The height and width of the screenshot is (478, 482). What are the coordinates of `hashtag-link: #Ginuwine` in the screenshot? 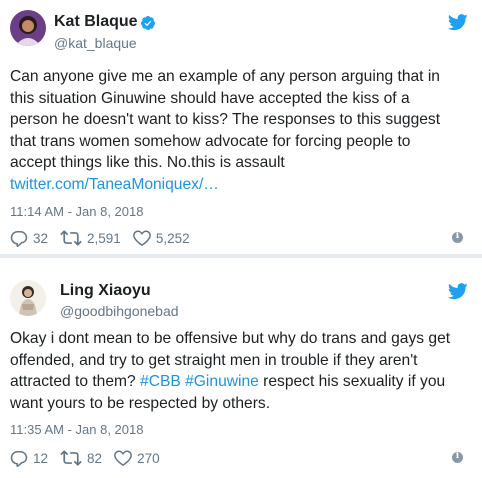 It's located at (222, 381).